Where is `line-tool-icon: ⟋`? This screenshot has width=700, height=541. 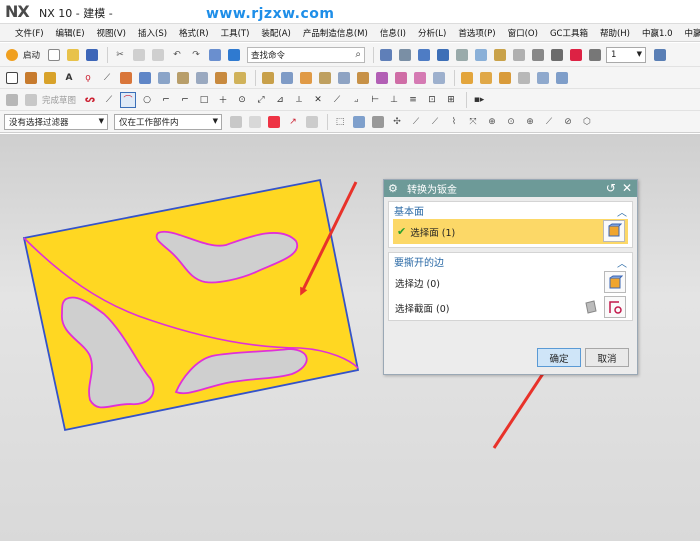
line-tool-icon: ⟋ is located at coordinates (107, 78).